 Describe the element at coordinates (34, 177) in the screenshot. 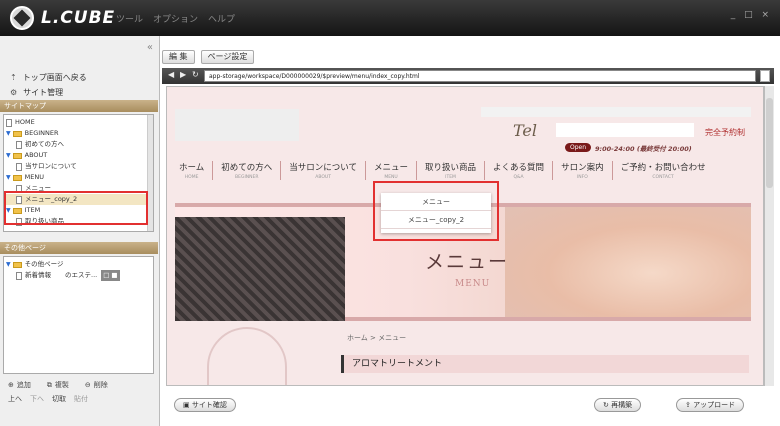

I see `tree-label: MENU` at that location.